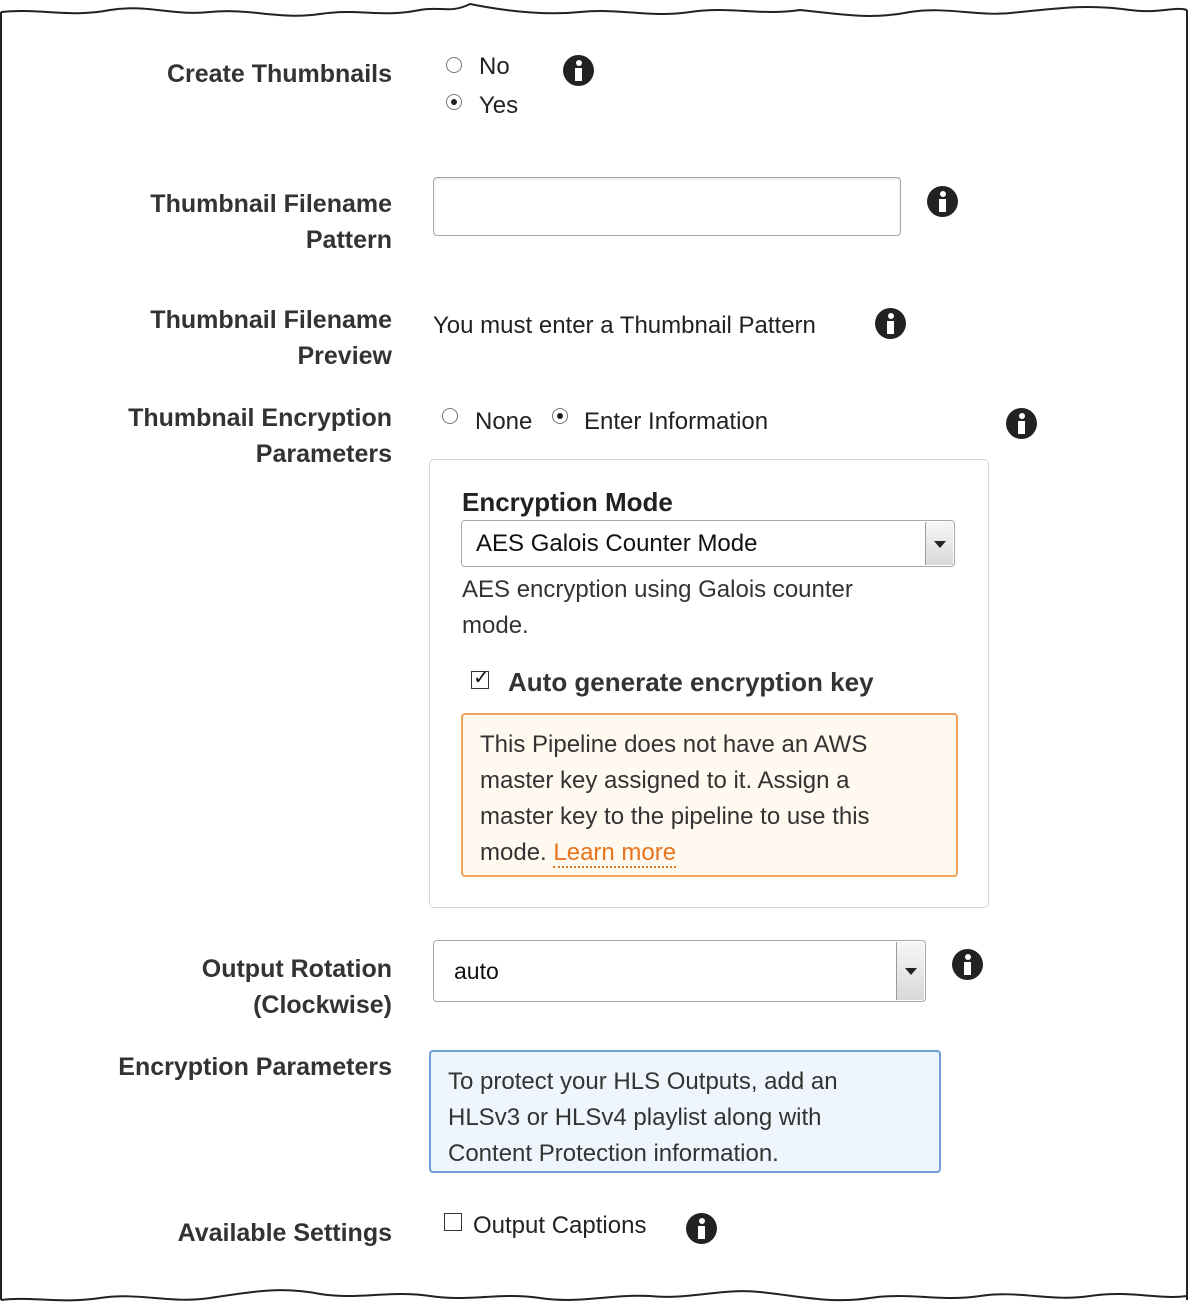  Describe the element at coordinates (279, 74) in the screenshot. I see `create-thumbnails-label: Create Thumbnails` at that location.